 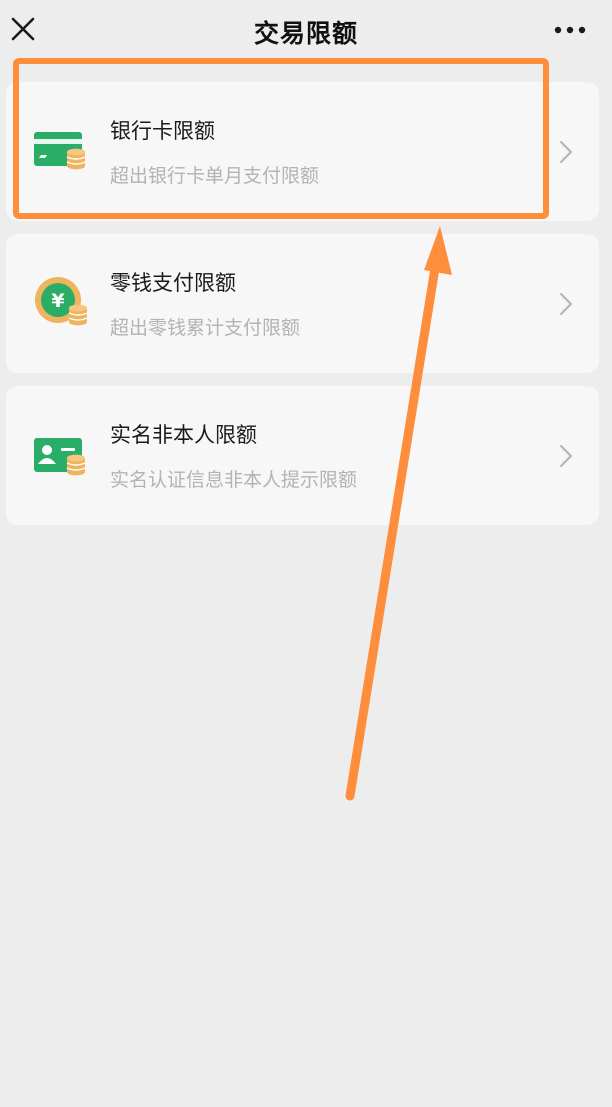 I want to click on more-icon, so click(x=570, y=30).